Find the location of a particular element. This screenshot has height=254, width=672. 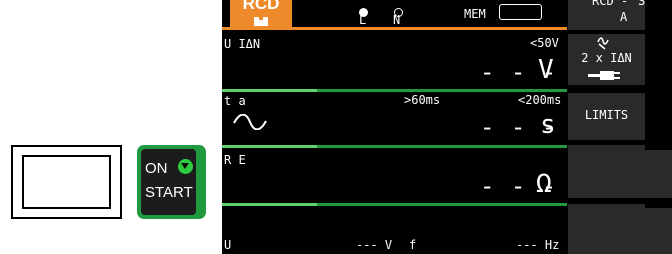

hardware-key is located at coordinates (66, 182).